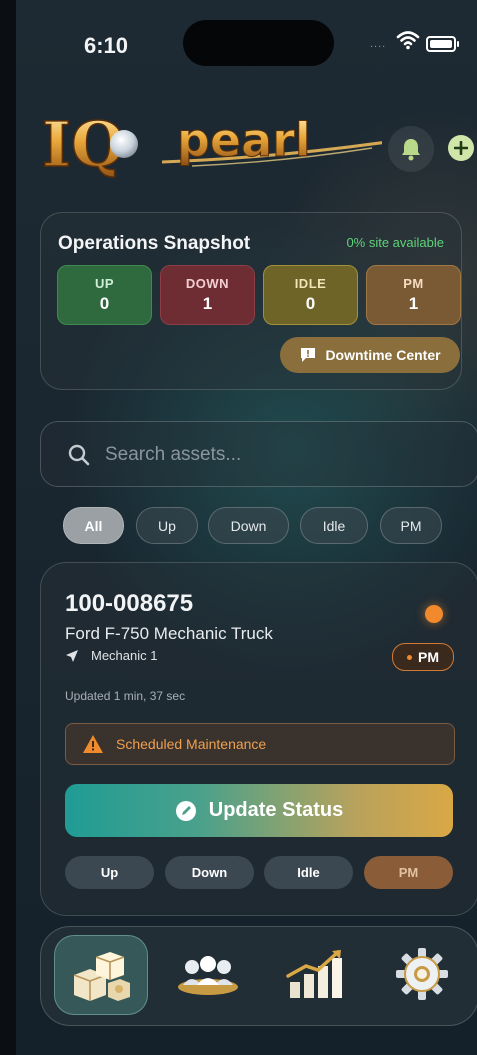 The image size is (477, 1055). I want to click on tab-team, so click(208, 974).